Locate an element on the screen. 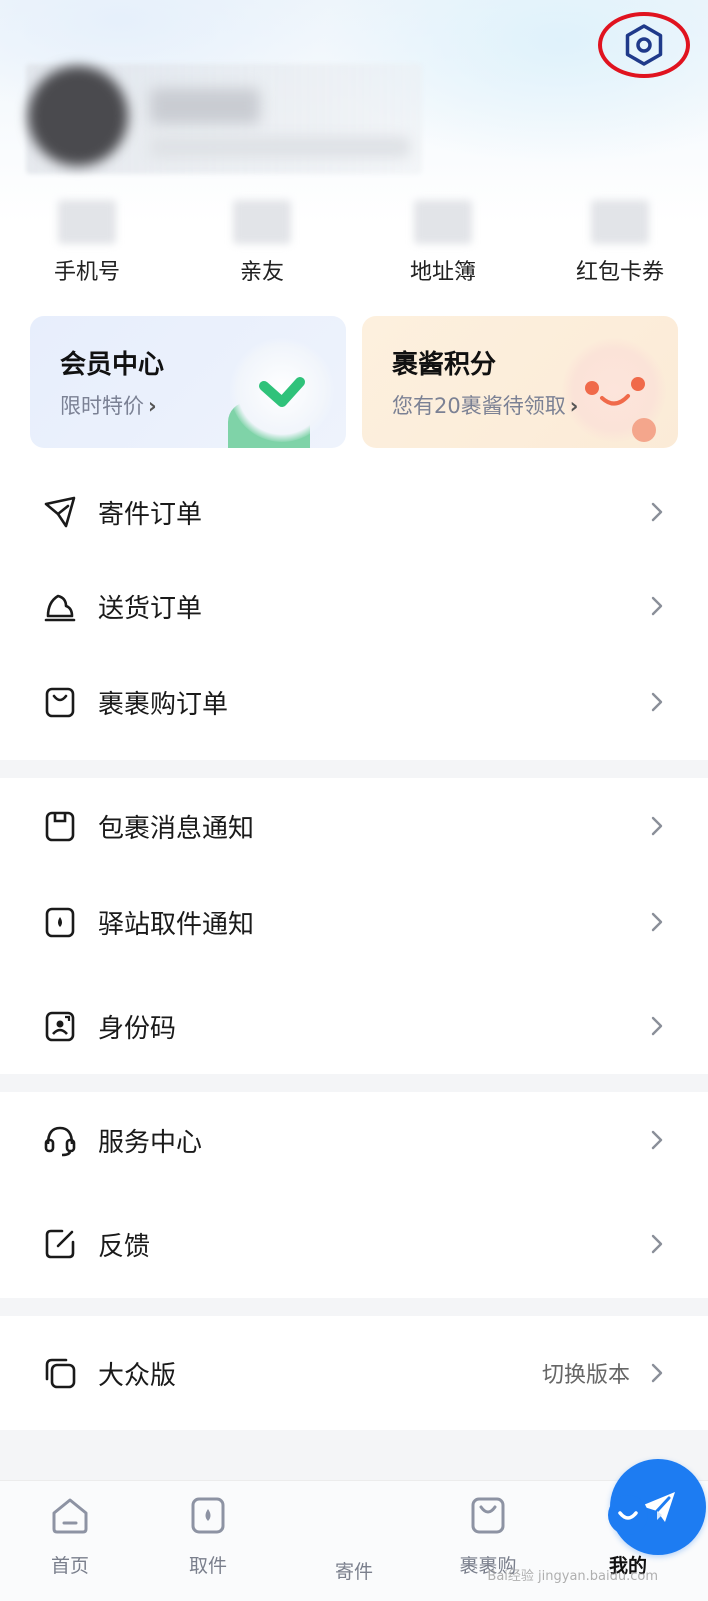  watermark: Bai经验 jingyan.baidu.com is located at coordinates (572, 1576).